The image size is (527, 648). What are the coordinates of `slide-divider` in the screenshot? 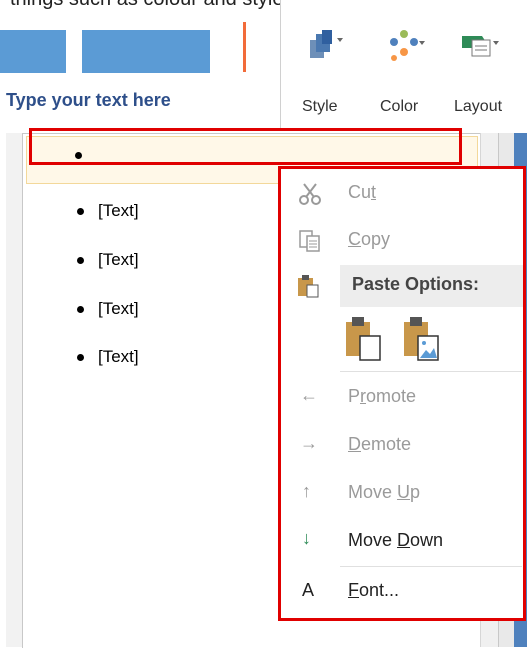 It's located at (244, 47).